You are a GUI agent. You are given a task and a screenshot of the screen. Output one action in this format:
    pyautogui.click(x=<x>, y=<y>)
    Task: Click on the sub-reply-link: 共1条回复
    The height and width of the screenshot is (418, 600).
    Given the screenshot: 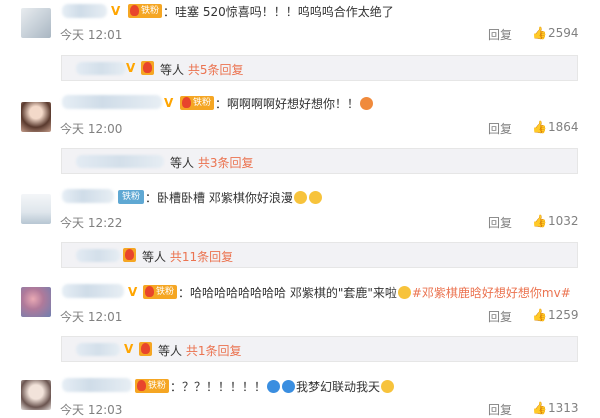 What is the action you would take?
    pyautogui.click(x=214, y=351)
    